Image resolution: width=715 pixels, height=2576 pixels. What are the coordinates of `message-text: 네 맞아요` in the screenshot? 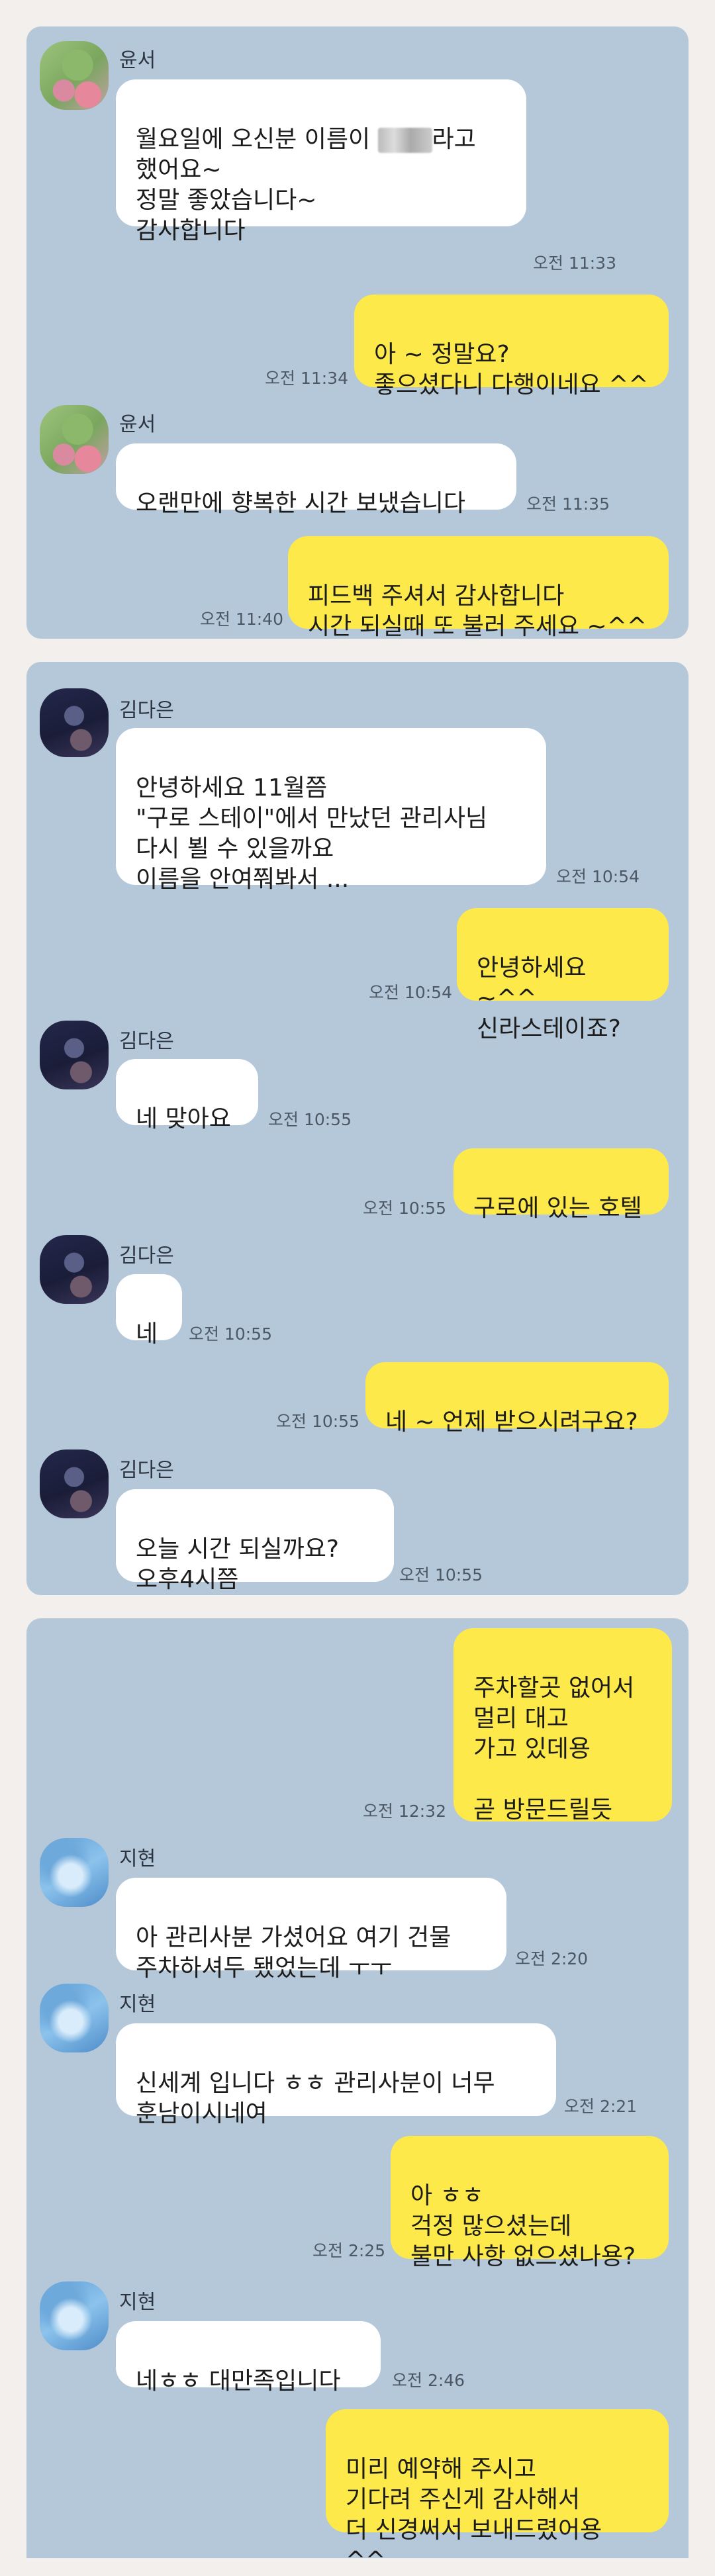 It's located at (183, 1118).